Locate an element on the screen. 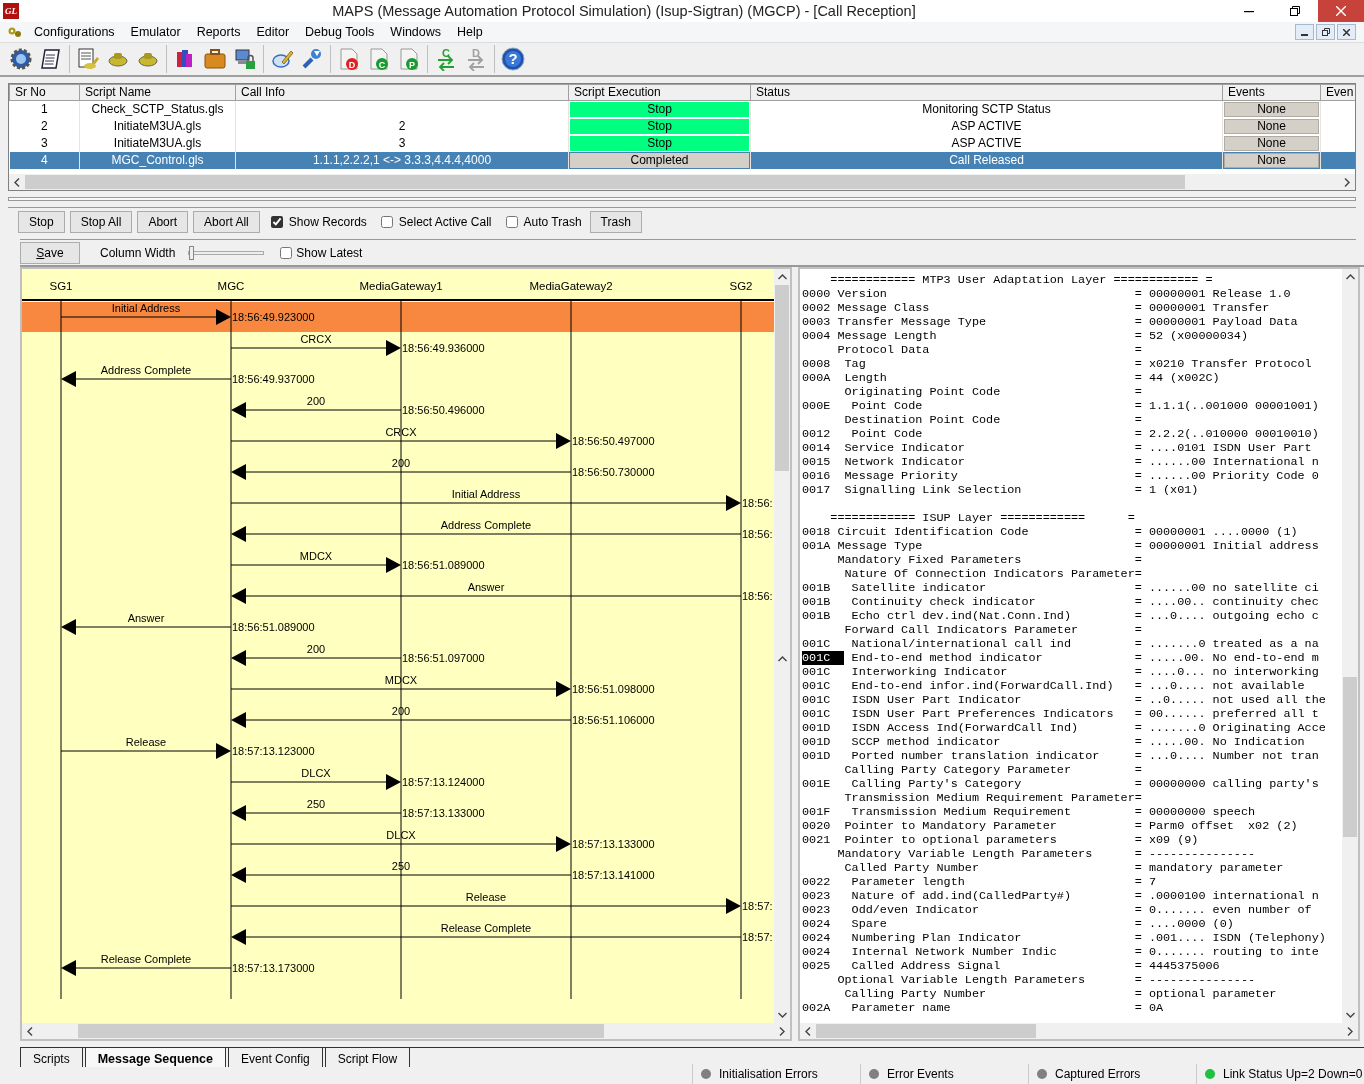 The image size is (1364, 1084). message-label: MDCX is located at coordinates (316, 556).